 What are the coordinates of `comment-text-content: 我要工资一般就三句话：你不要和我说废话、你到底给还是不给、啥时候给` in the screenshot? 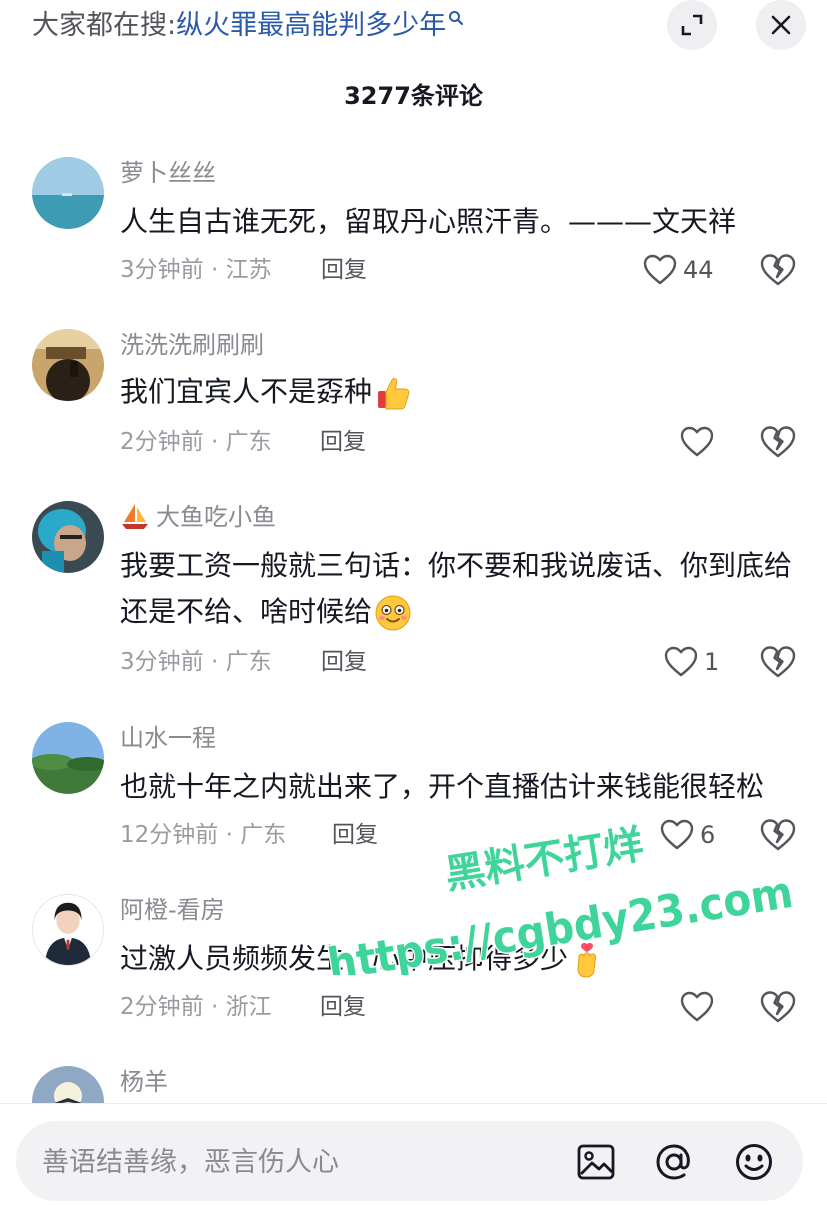 It's located at (456, 588).